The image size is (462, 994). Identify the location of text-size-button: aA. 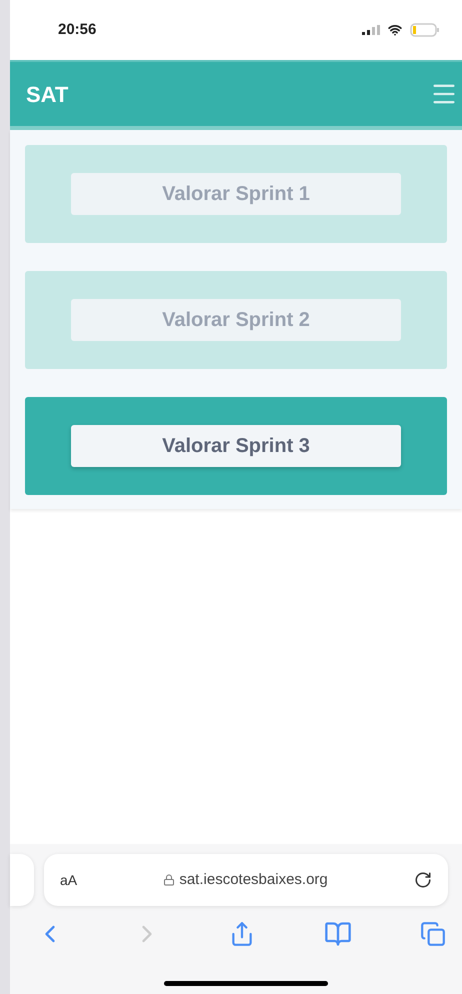
(69, 880).